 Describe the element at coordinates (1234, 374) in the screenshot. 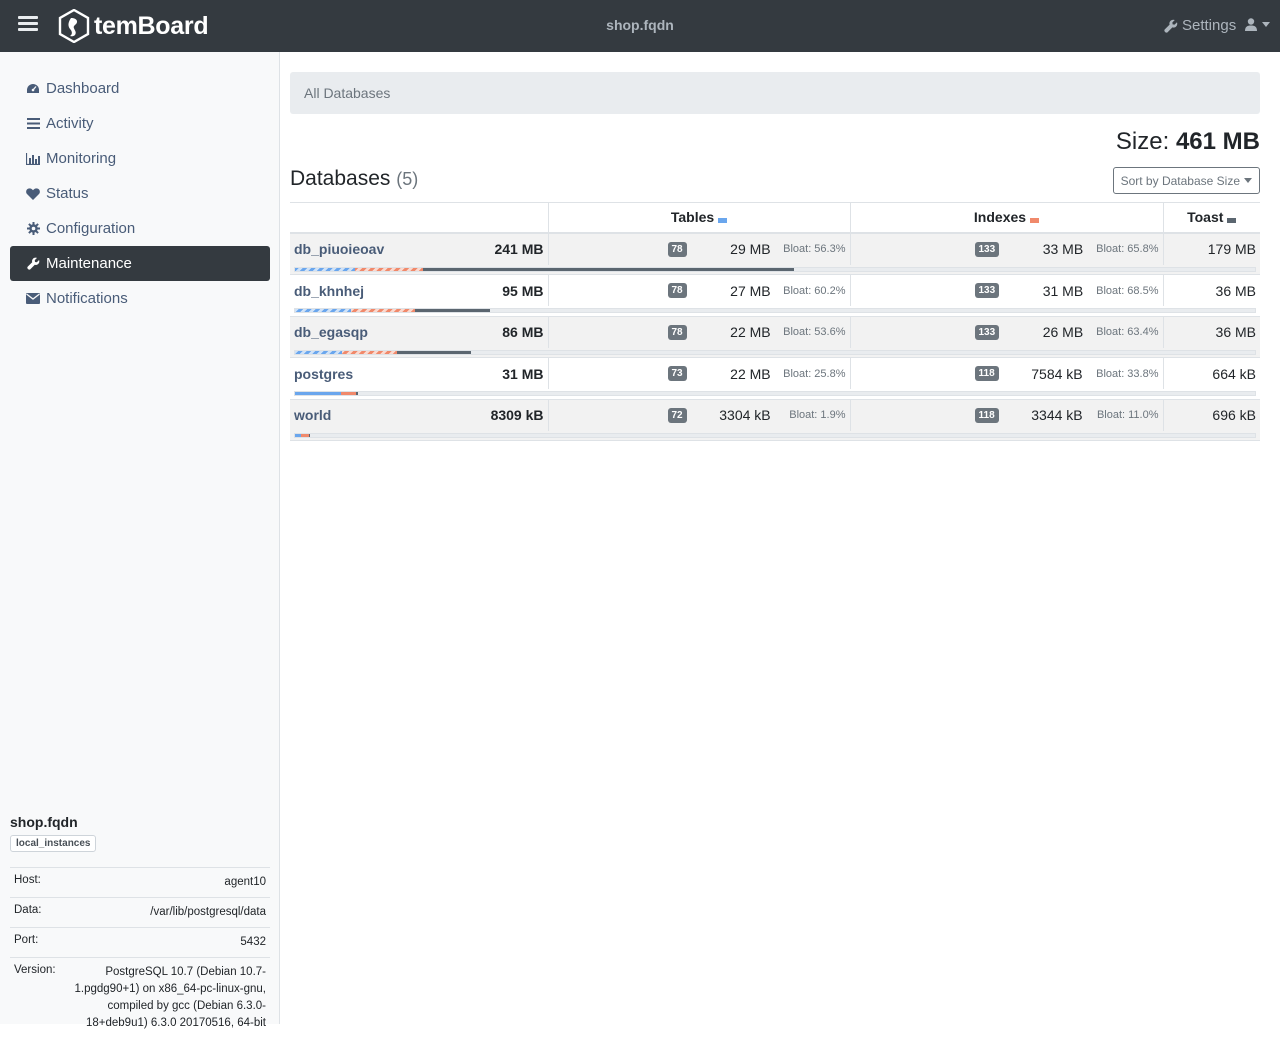

I see `toast-size: 664 kB` at that location.